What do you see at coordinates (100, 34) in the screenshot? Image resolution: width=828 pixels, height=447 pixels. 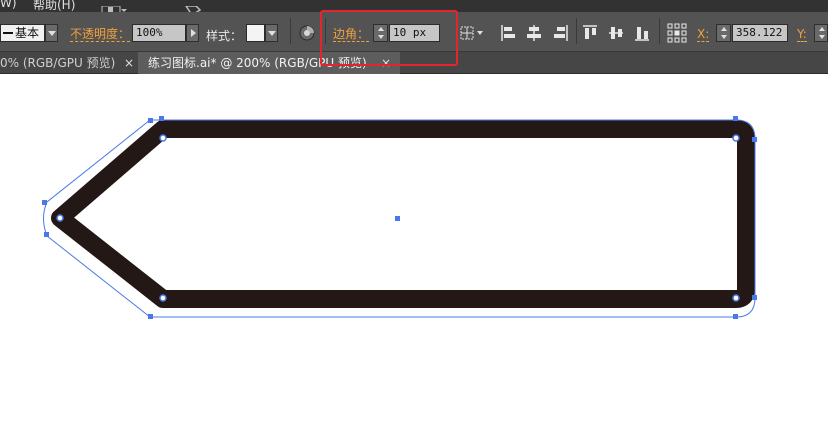 I see `opacity-label: 不透明度：` at bounding box center [100, 34].